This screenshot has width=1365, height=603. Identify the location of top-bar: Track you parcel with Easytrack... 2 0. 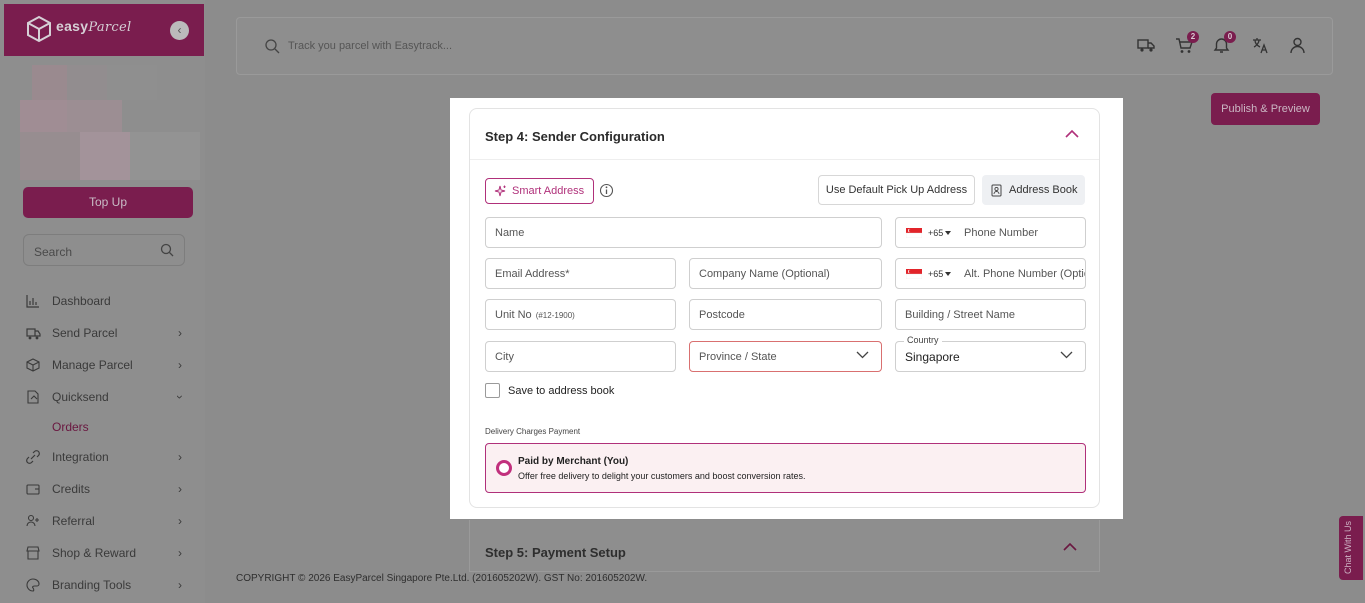
(784, 46).